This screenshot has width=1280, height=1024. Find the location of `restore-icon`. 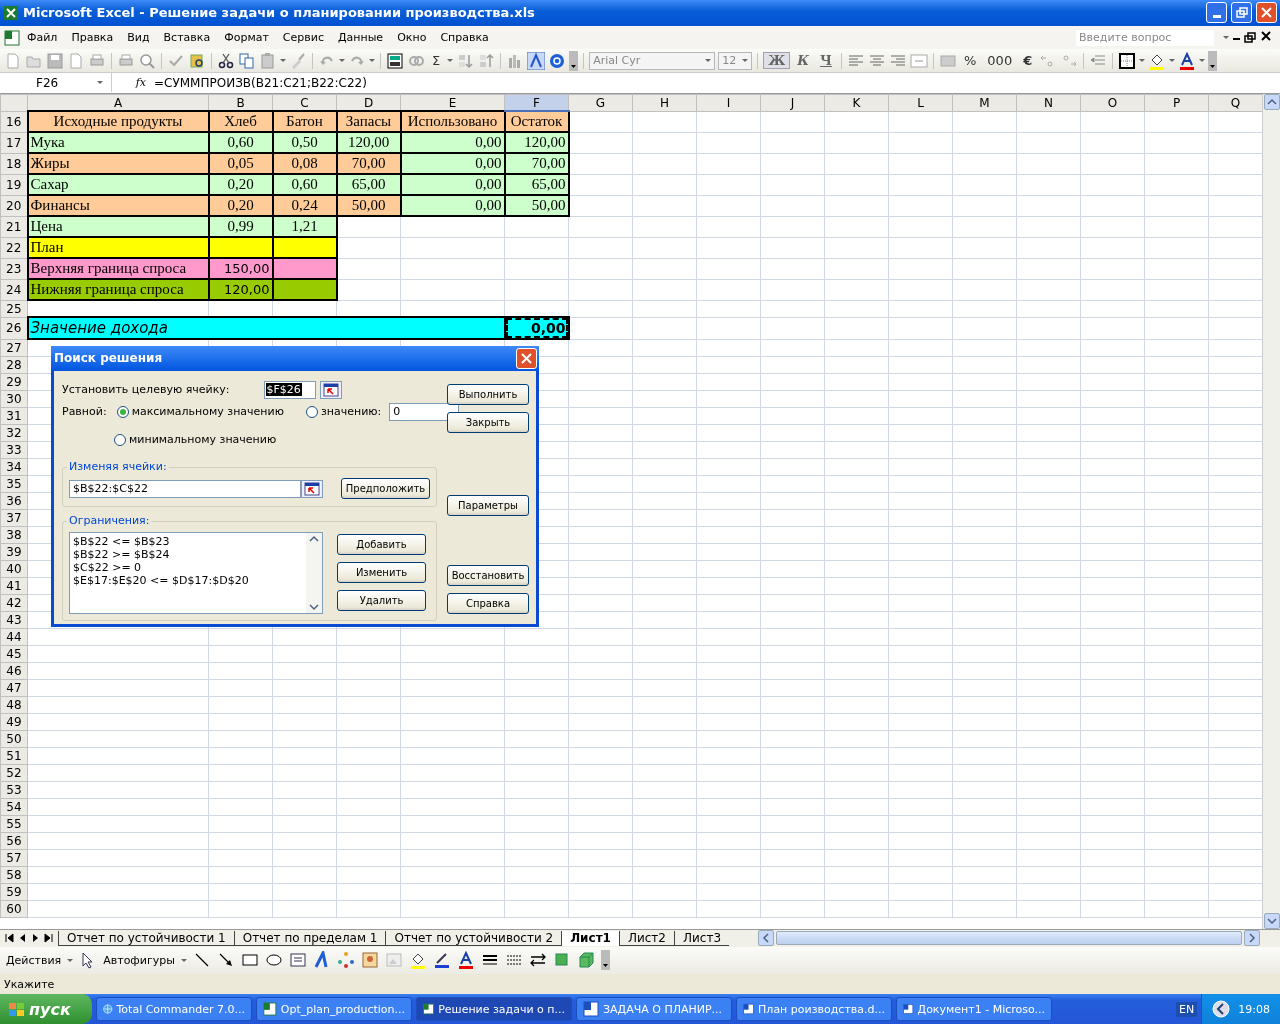

restore-icon is located at coordinates (1250, 37).